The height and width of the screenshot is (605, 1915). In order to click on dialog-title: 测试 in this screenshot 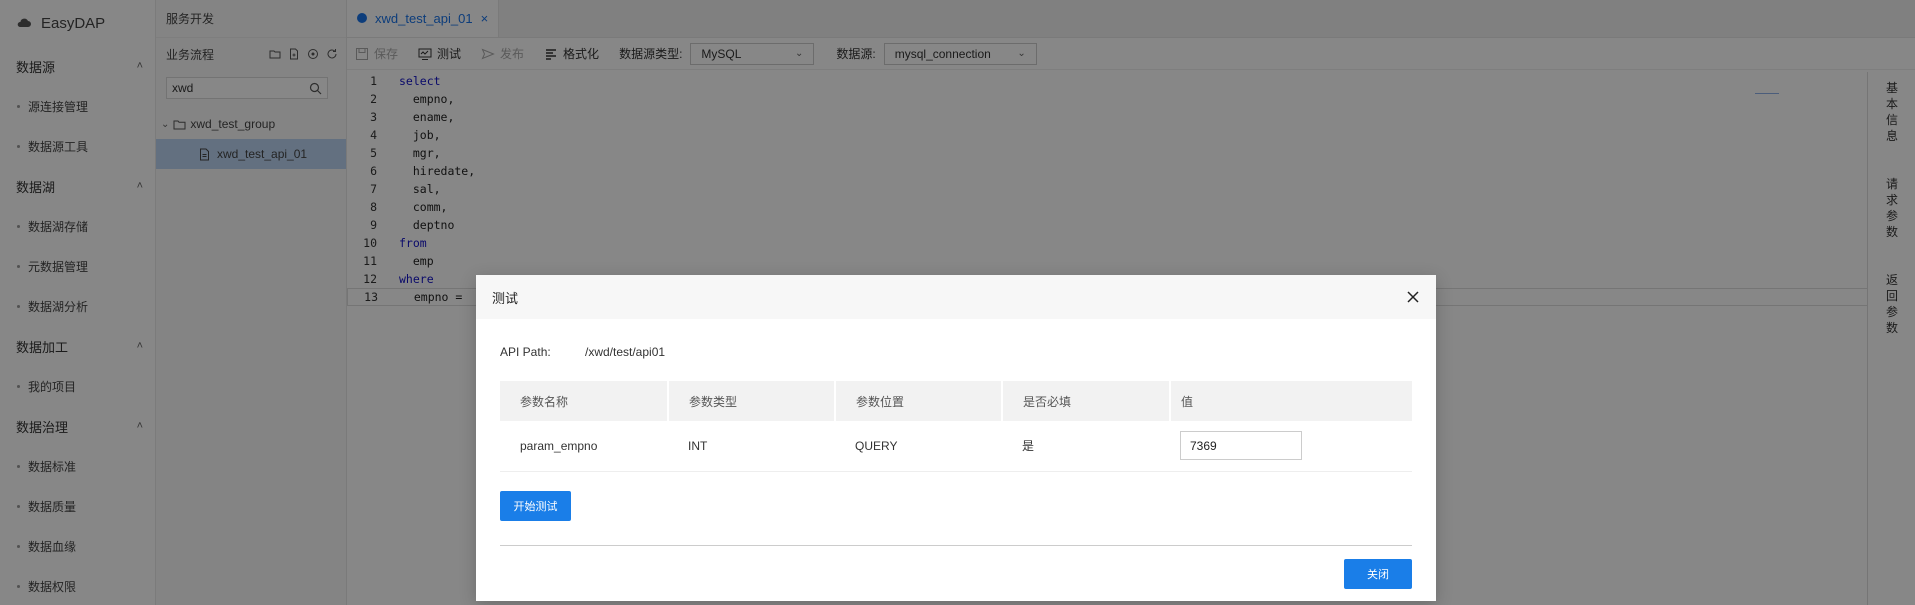, I will do `click(505, 298)`.